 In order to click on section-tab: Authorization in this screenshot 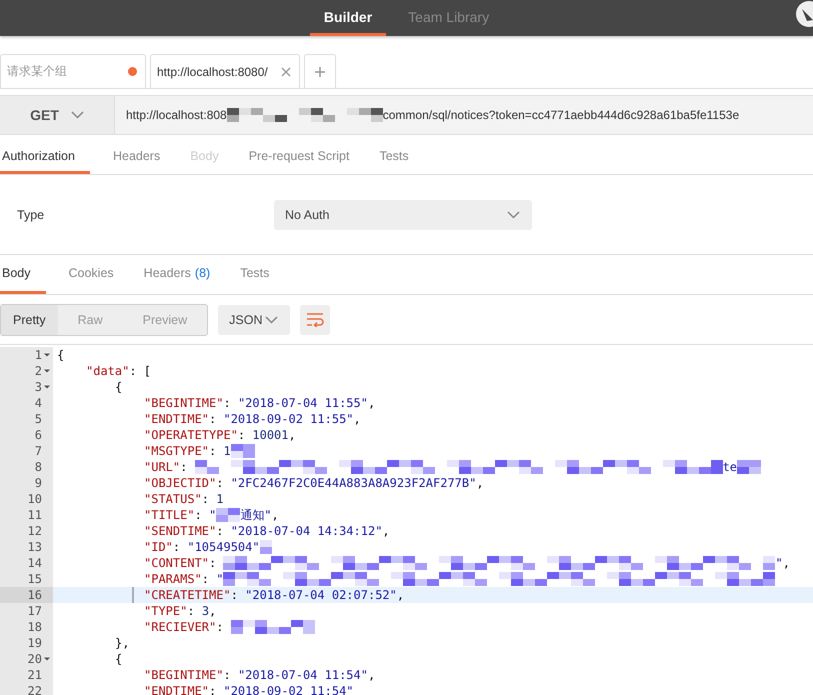, I will do `click(45, 157)`.